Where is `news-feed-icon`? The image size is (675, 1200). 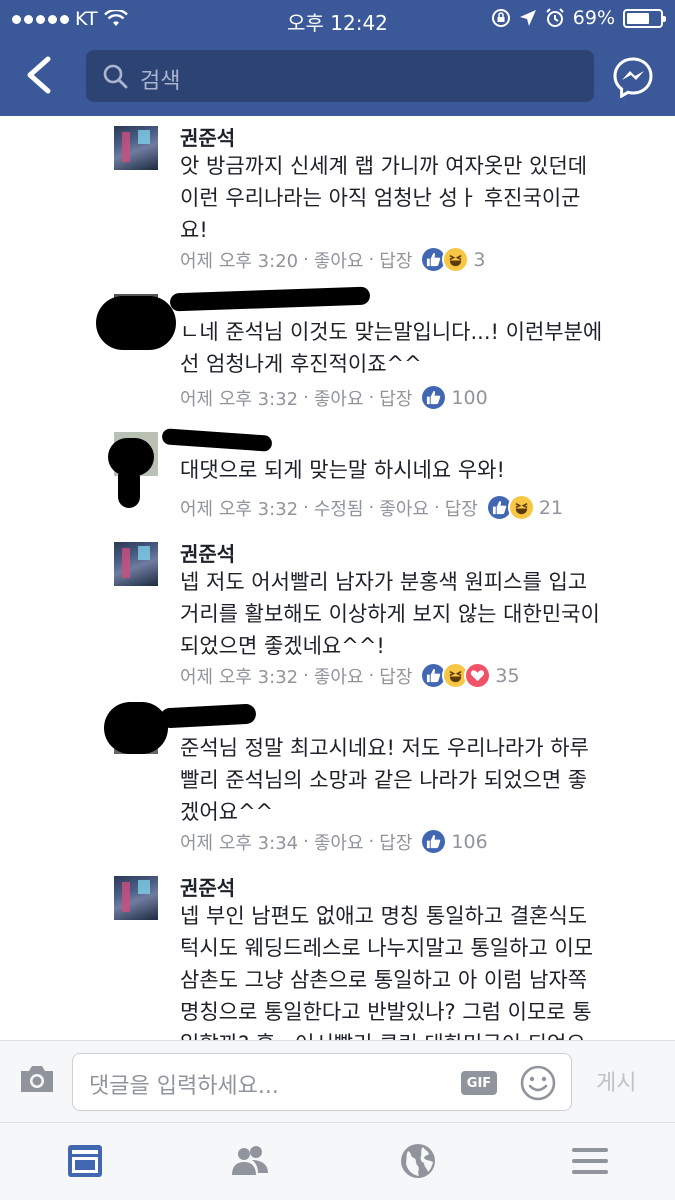 news-feed-icon is located at coordinates (86, 1161).